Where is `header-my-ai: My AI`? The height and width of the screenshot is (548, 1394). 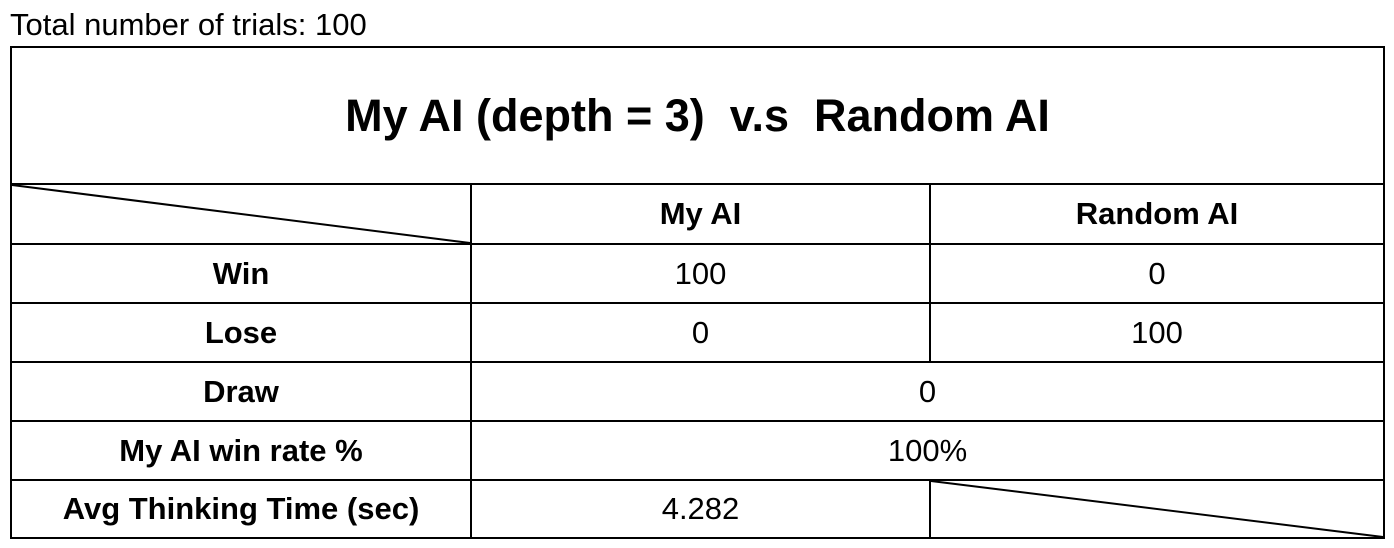
header-my-ai: My AI is located at coordinates (699, 214).